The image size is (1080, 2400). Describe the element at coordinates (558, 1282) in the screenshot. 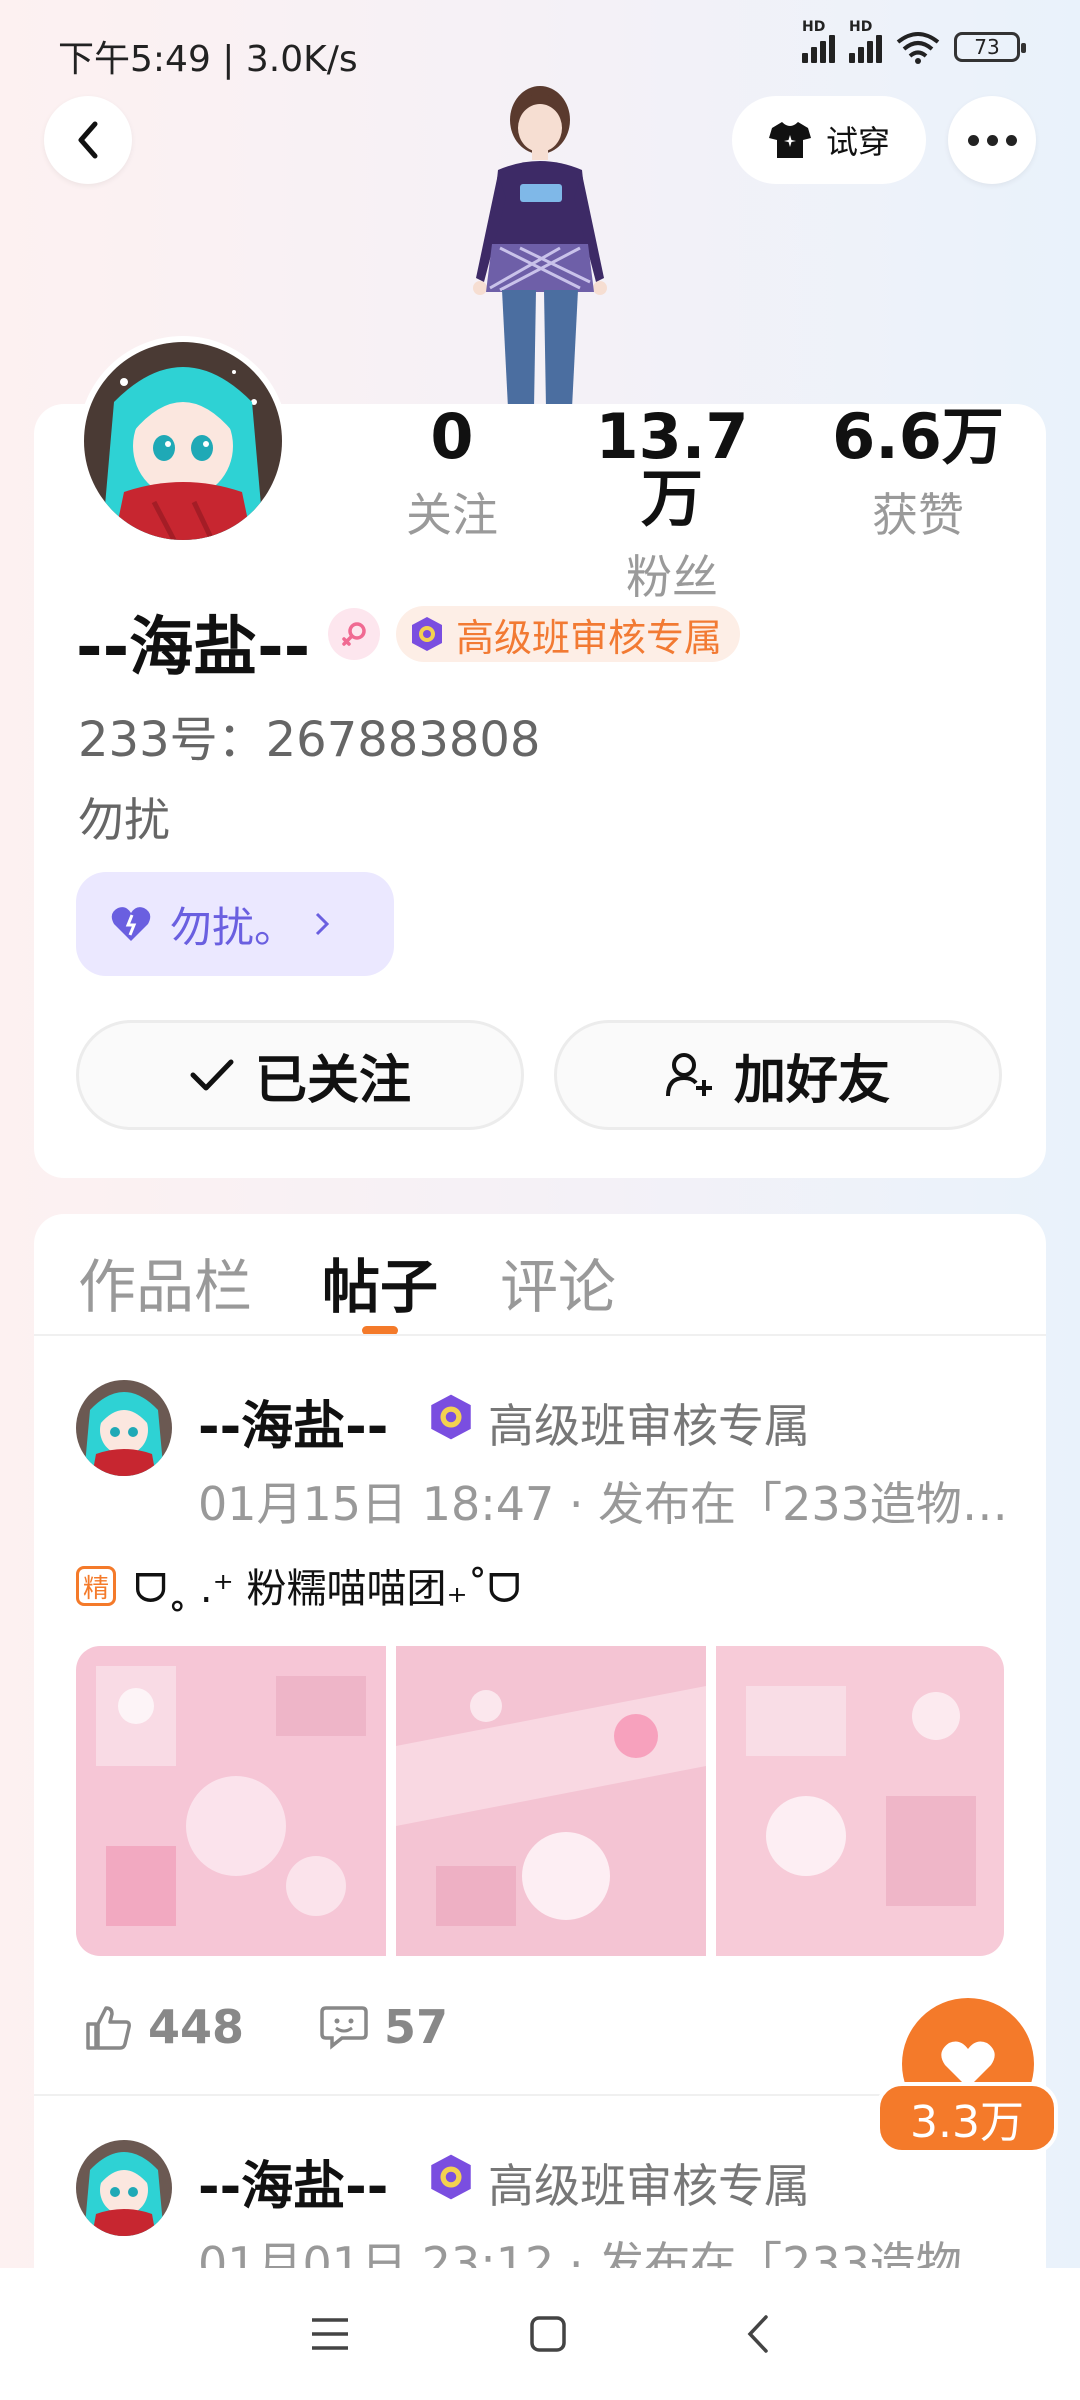

I see `tab-comments: 评论` at that location.